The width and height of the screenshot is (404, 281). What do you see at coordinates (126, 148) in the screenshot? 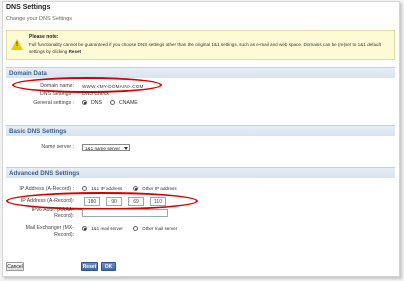
I see `chevron-down-icon` at bounding box center [126, 148].